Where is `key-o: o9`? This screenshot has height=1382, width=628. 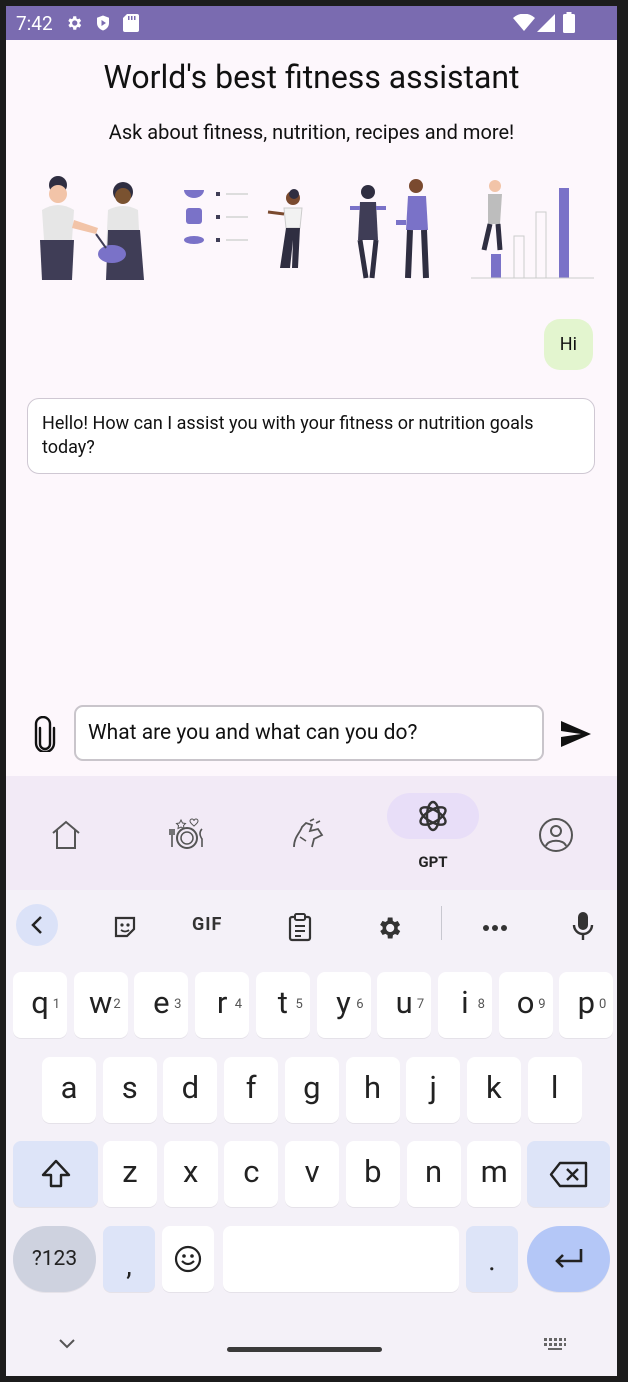
key-o: o9 is located at coordinates (525, 1005).